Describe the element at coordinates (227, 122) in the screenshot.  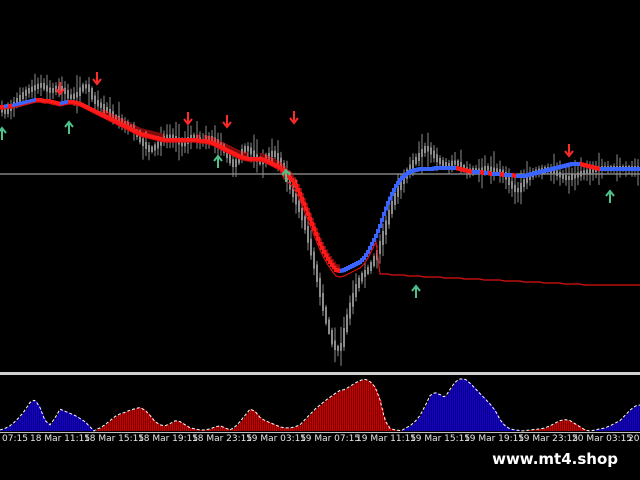
I see `arrow-down-icon` at that location.